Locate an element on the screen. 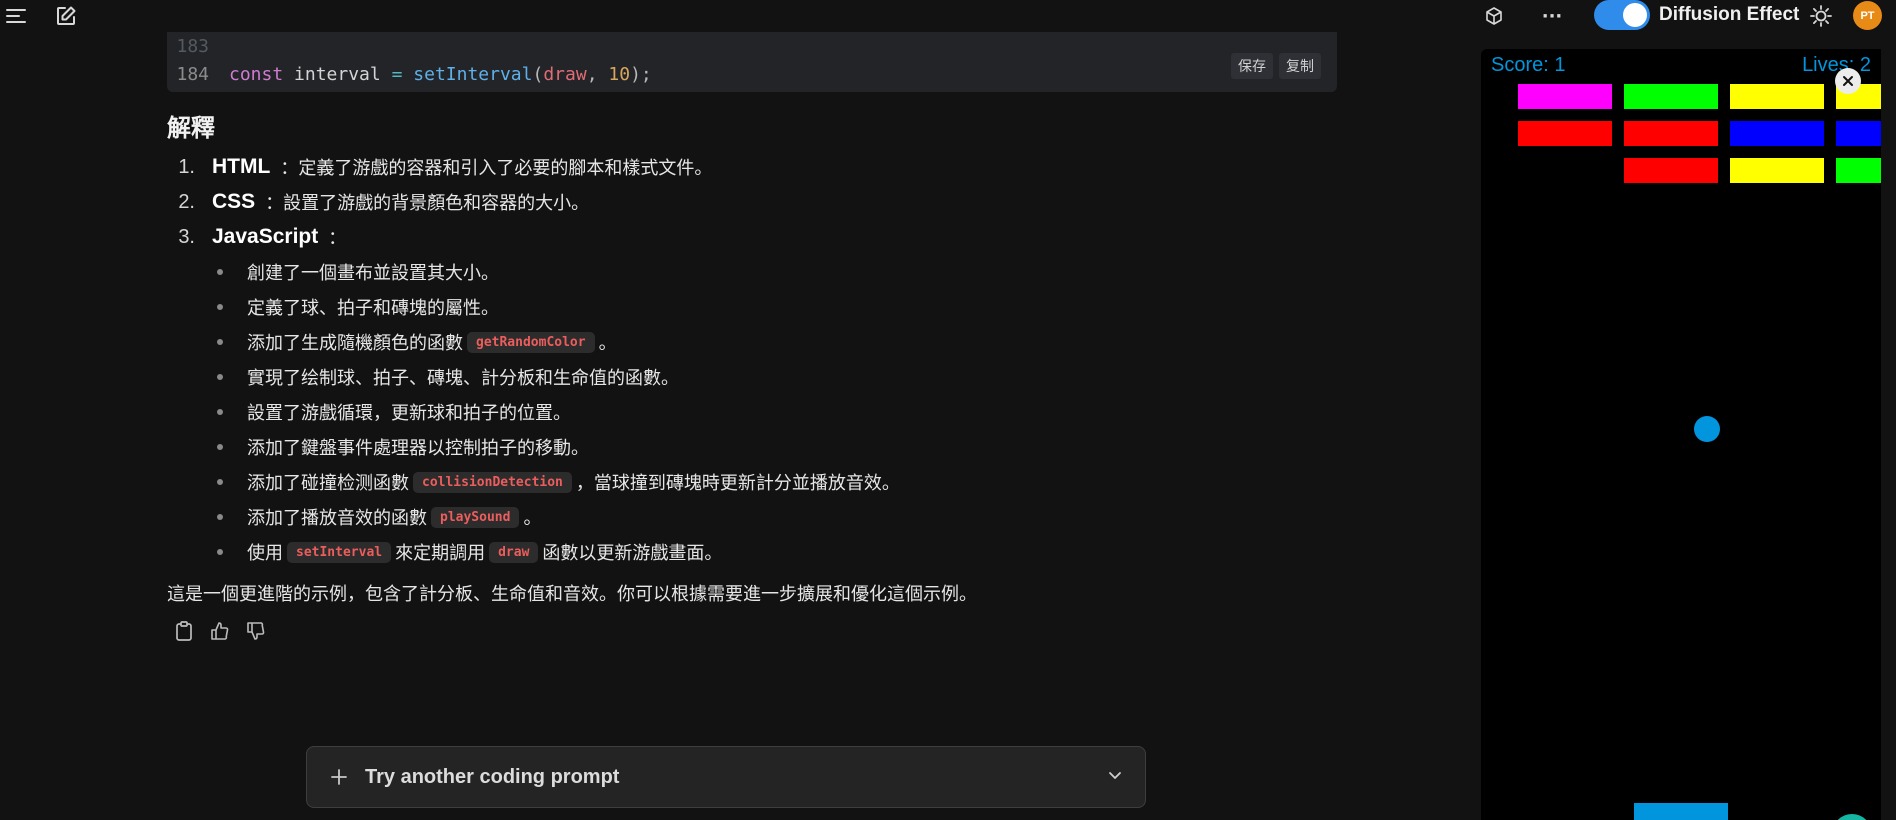 Image resolution: width=1896 pixels, height=820 pixels. list-number: 1. is located at coordinates (186, 166).